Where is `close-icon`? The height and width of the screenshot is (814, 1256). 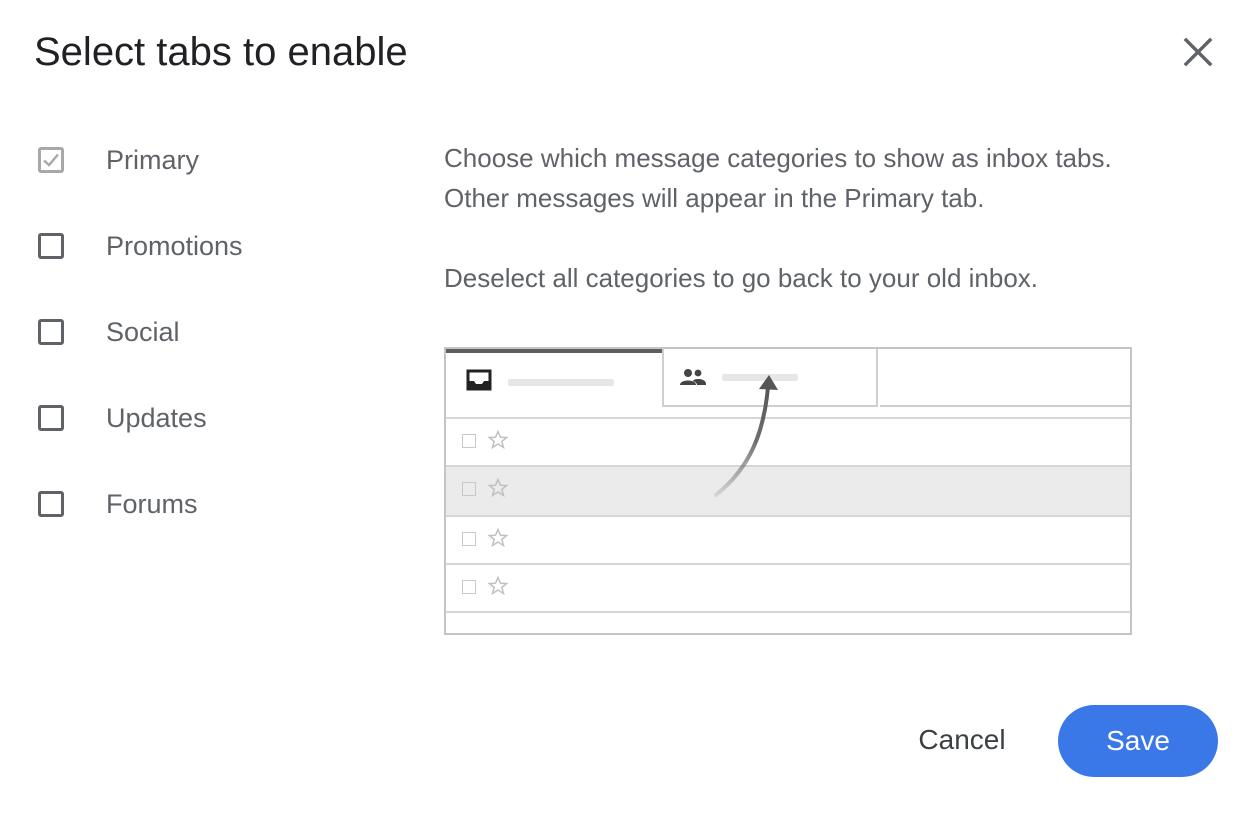 close-icon is located at coordinates (1198, 52).